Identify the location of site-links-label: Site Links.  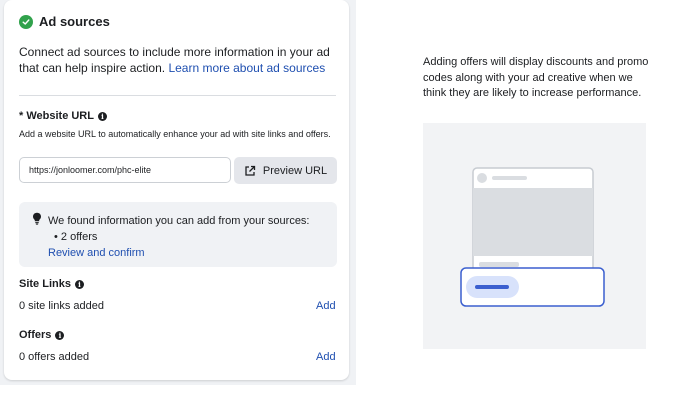
(45, 284).